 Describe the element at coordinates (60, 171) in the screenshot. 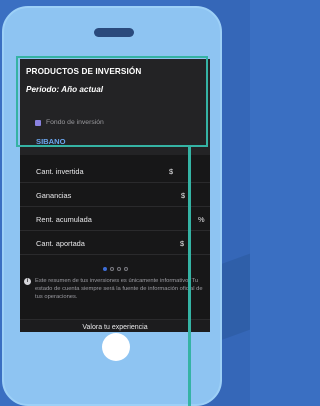

I see `metric-label: Cant. invertida` at that location.